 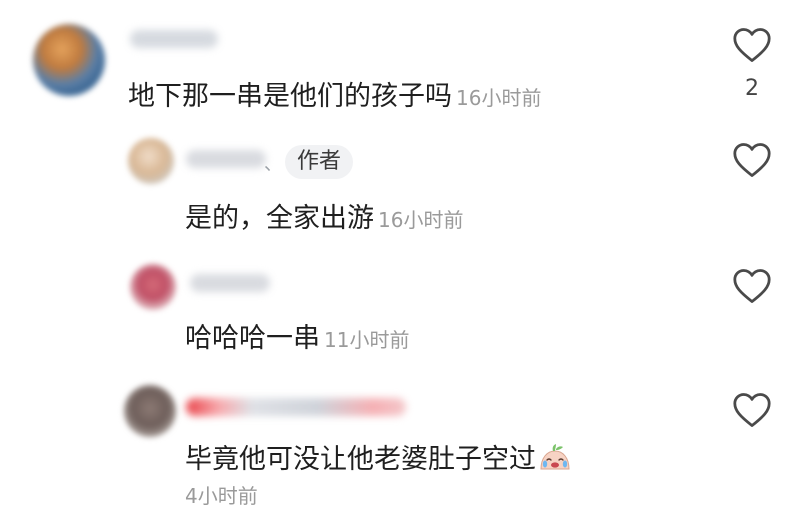 What do you see at coordinates (174, 39) in the screenshot?
I see `commenter-username-blurred` at bounding box center [174, 39].